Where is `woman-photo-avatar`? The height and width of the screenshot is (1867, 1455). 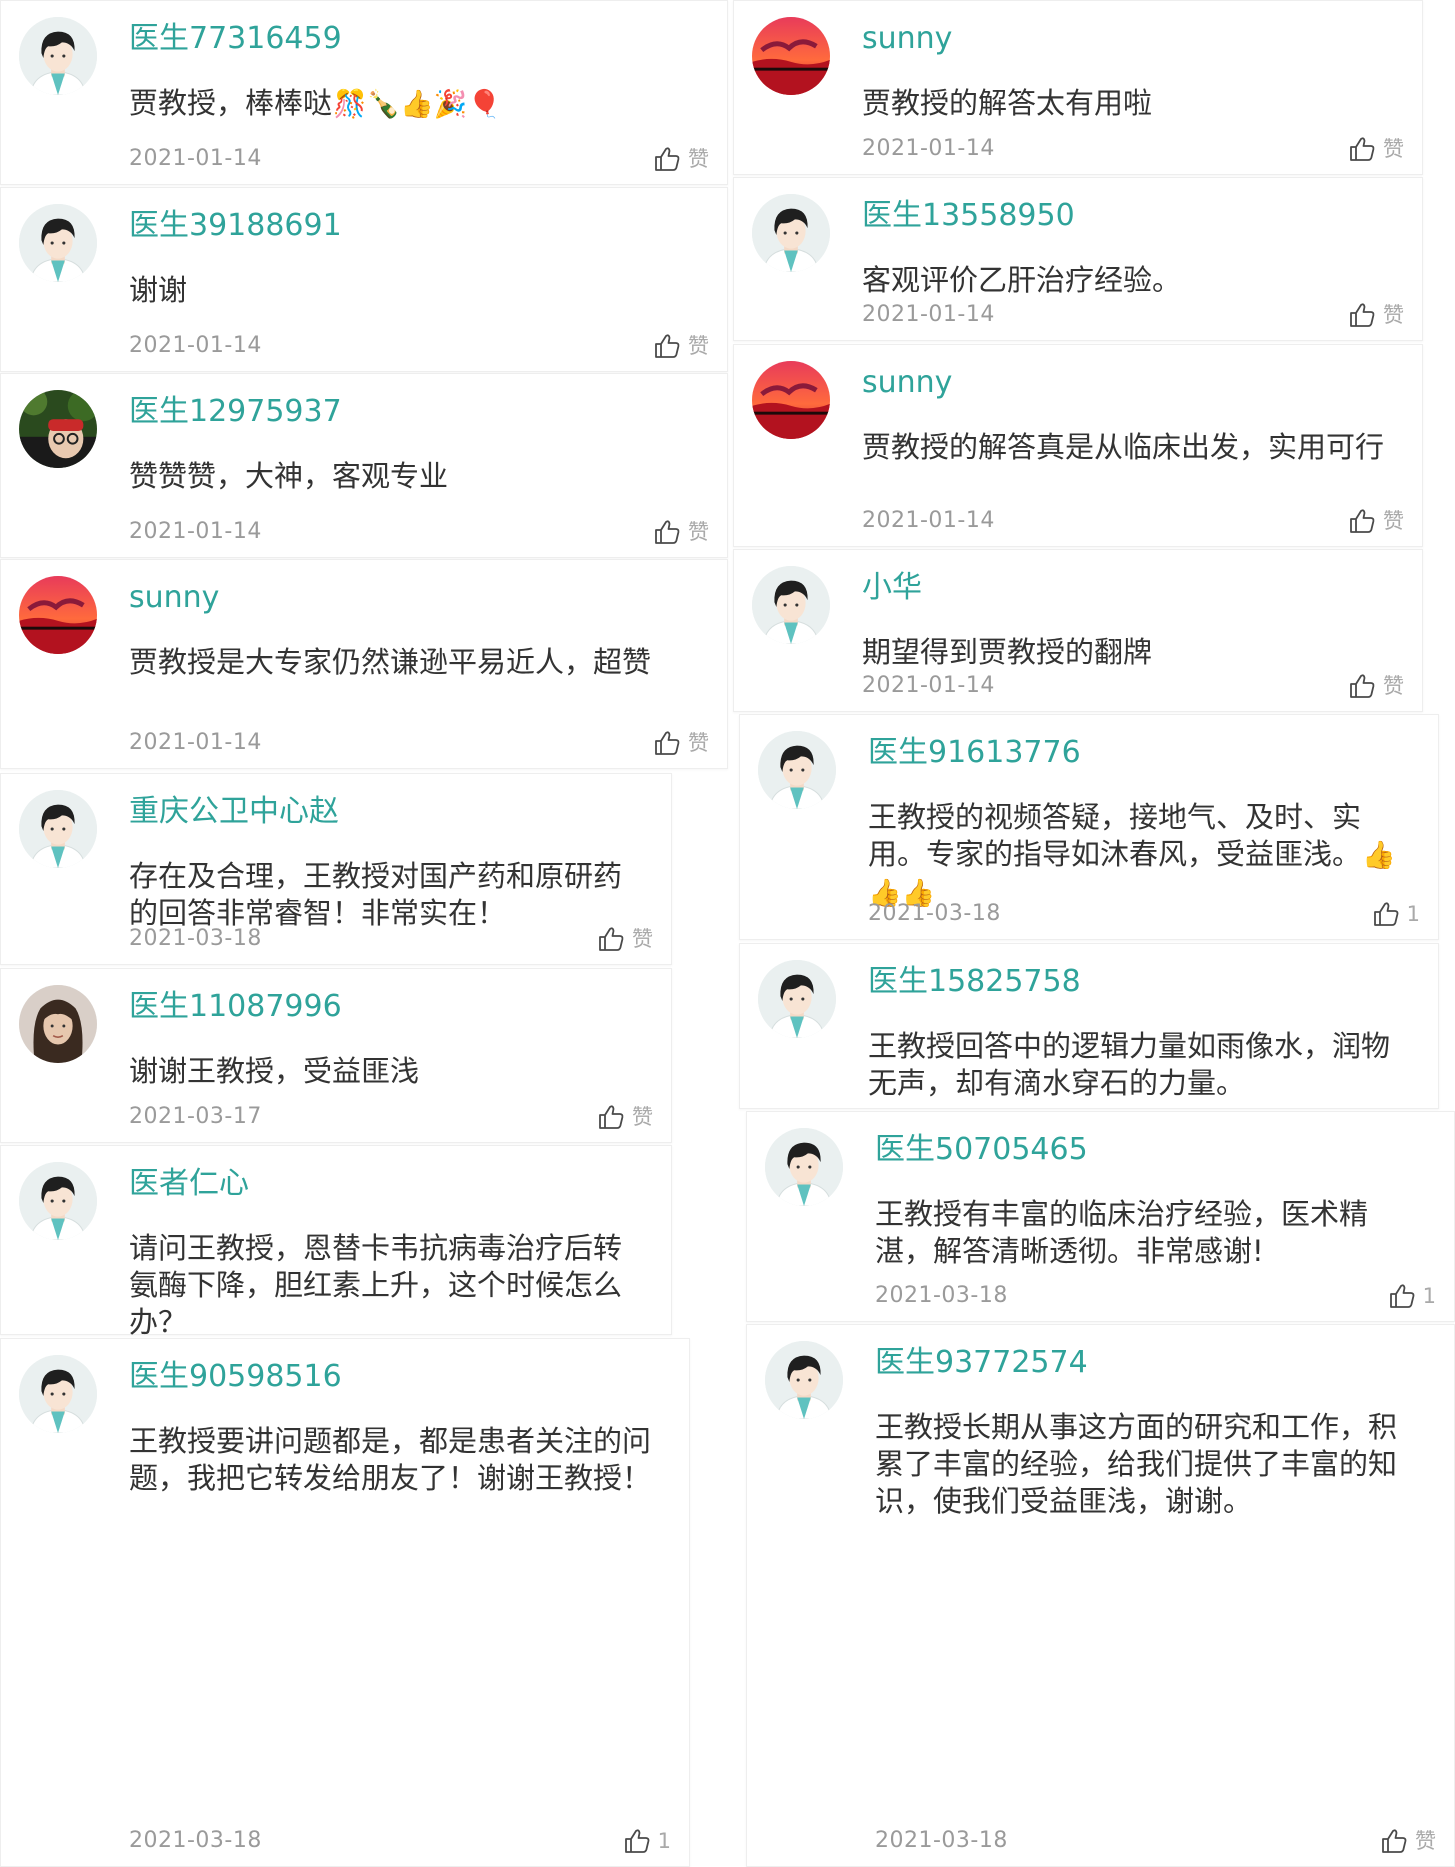 woman-photo-avatar is located at coordinates (58, 1024).